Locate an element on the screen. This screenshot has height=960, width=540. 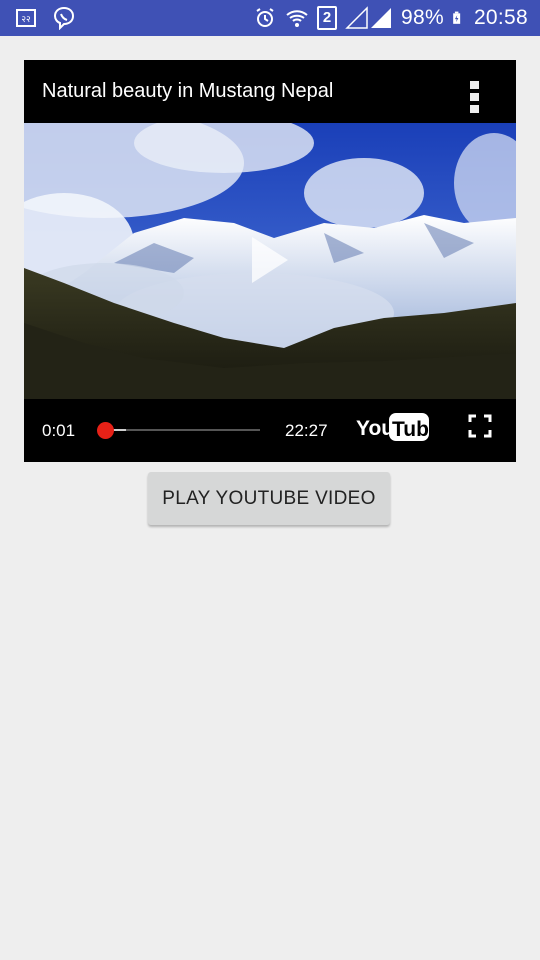
logo-tube: Tube is located at coordinates (411, 429).